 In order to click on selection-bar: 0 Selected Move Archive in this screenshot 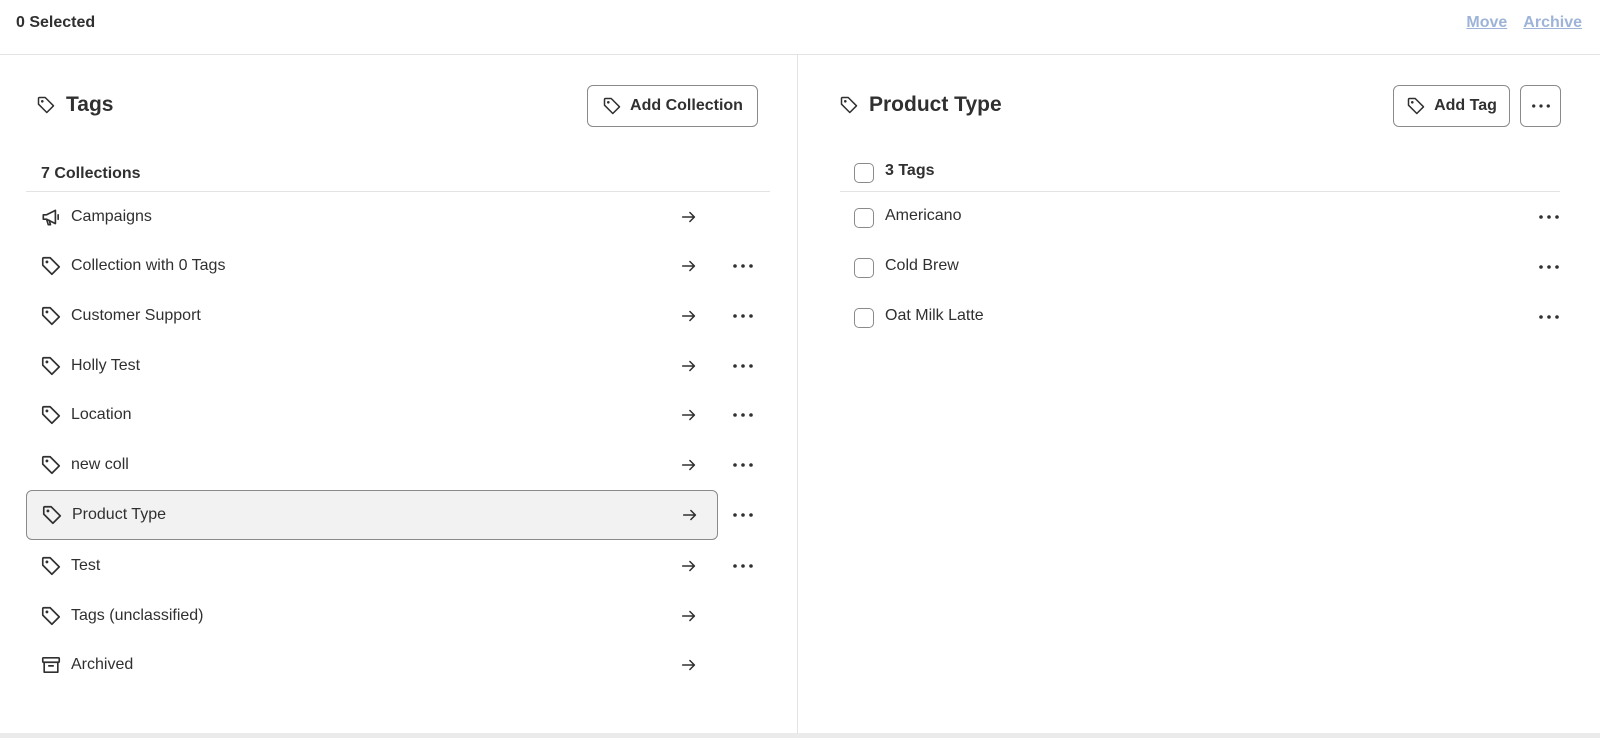, I will do `click(800, 27)`.